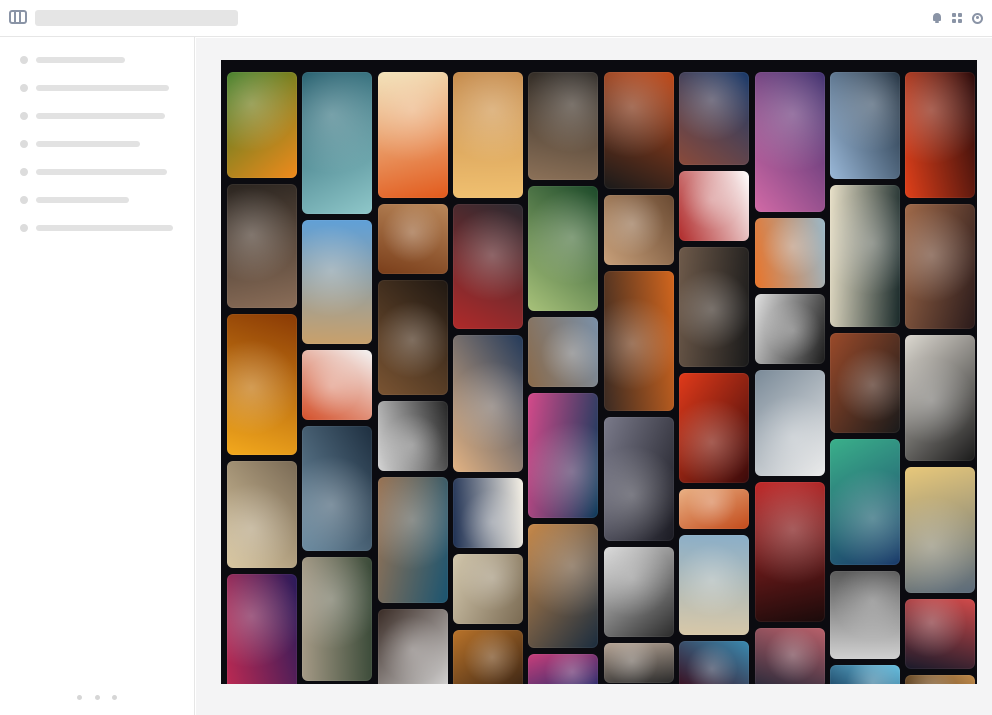 The image size is (992, 715). I want to click on gallery-image-swan-figure, so click(940, 398).